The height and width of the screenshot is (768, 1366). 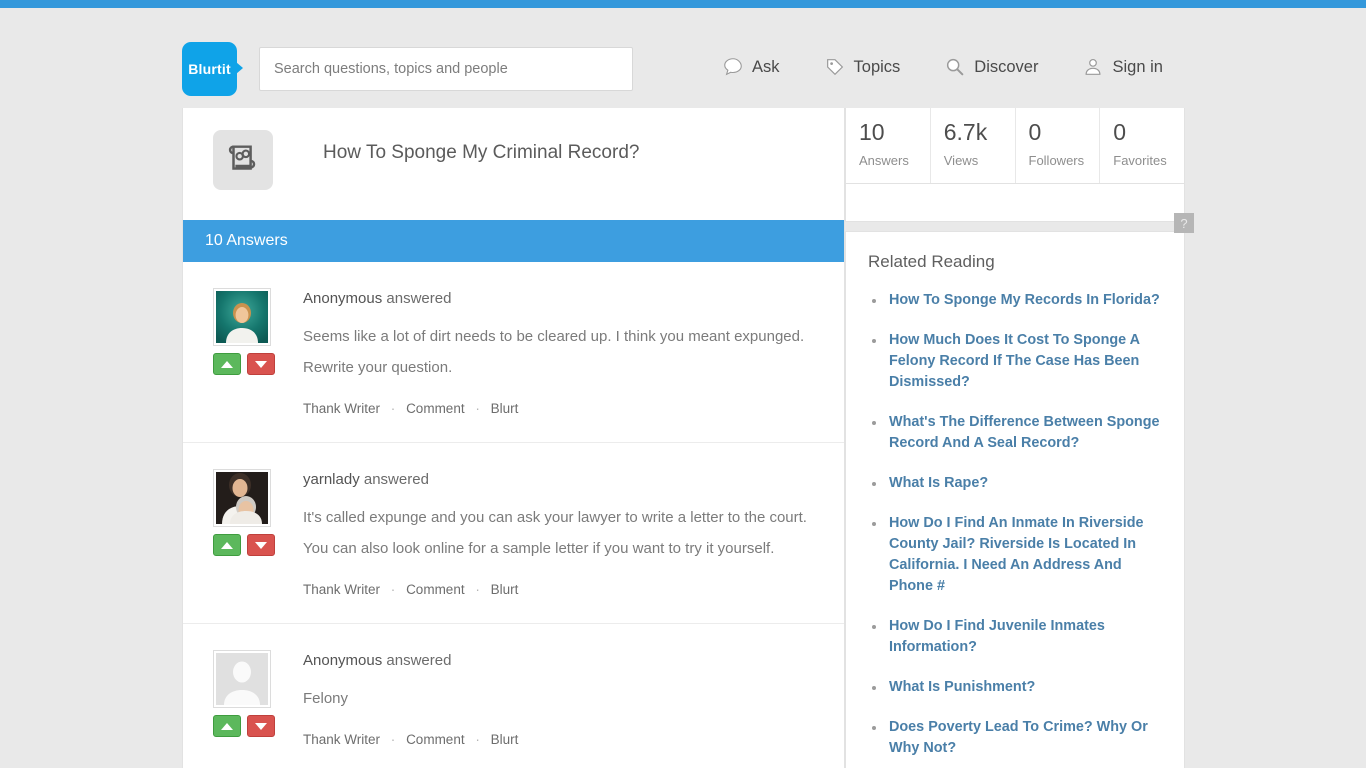 What do you see at coordinates (1015, 203) in the screenshot?
I see `sidebar-actions-strip` at bounding box center [1015, 203].